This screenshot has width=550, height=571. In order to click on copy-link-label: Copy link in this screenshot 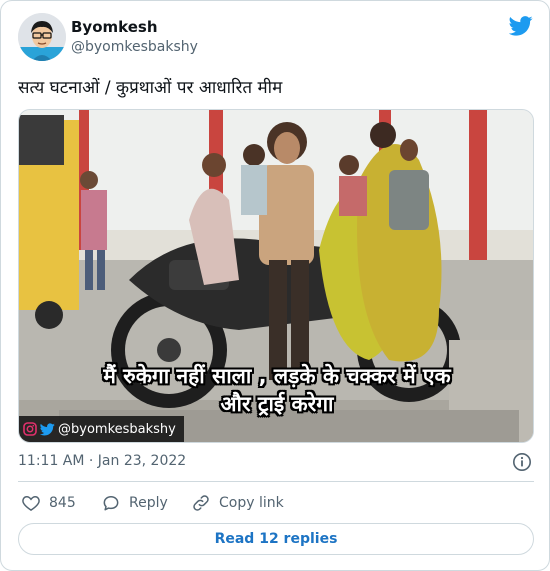, I will do `click(251, 503)`.